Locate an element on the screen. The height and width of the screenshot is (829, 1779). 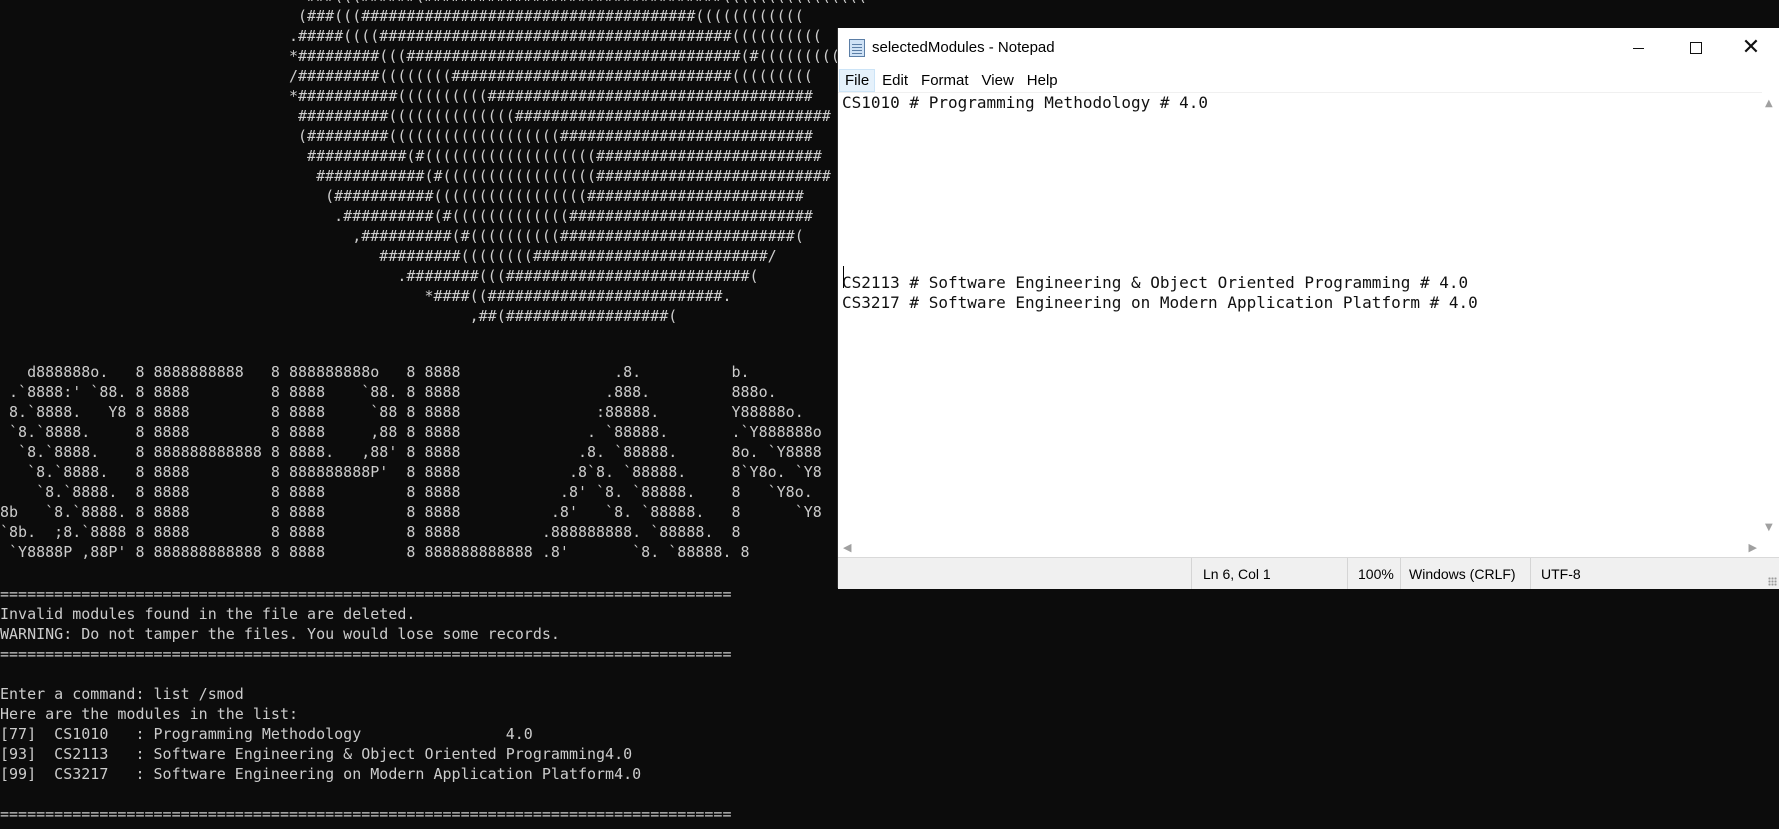
menu-format: Format is located at coordinates (945, 80).